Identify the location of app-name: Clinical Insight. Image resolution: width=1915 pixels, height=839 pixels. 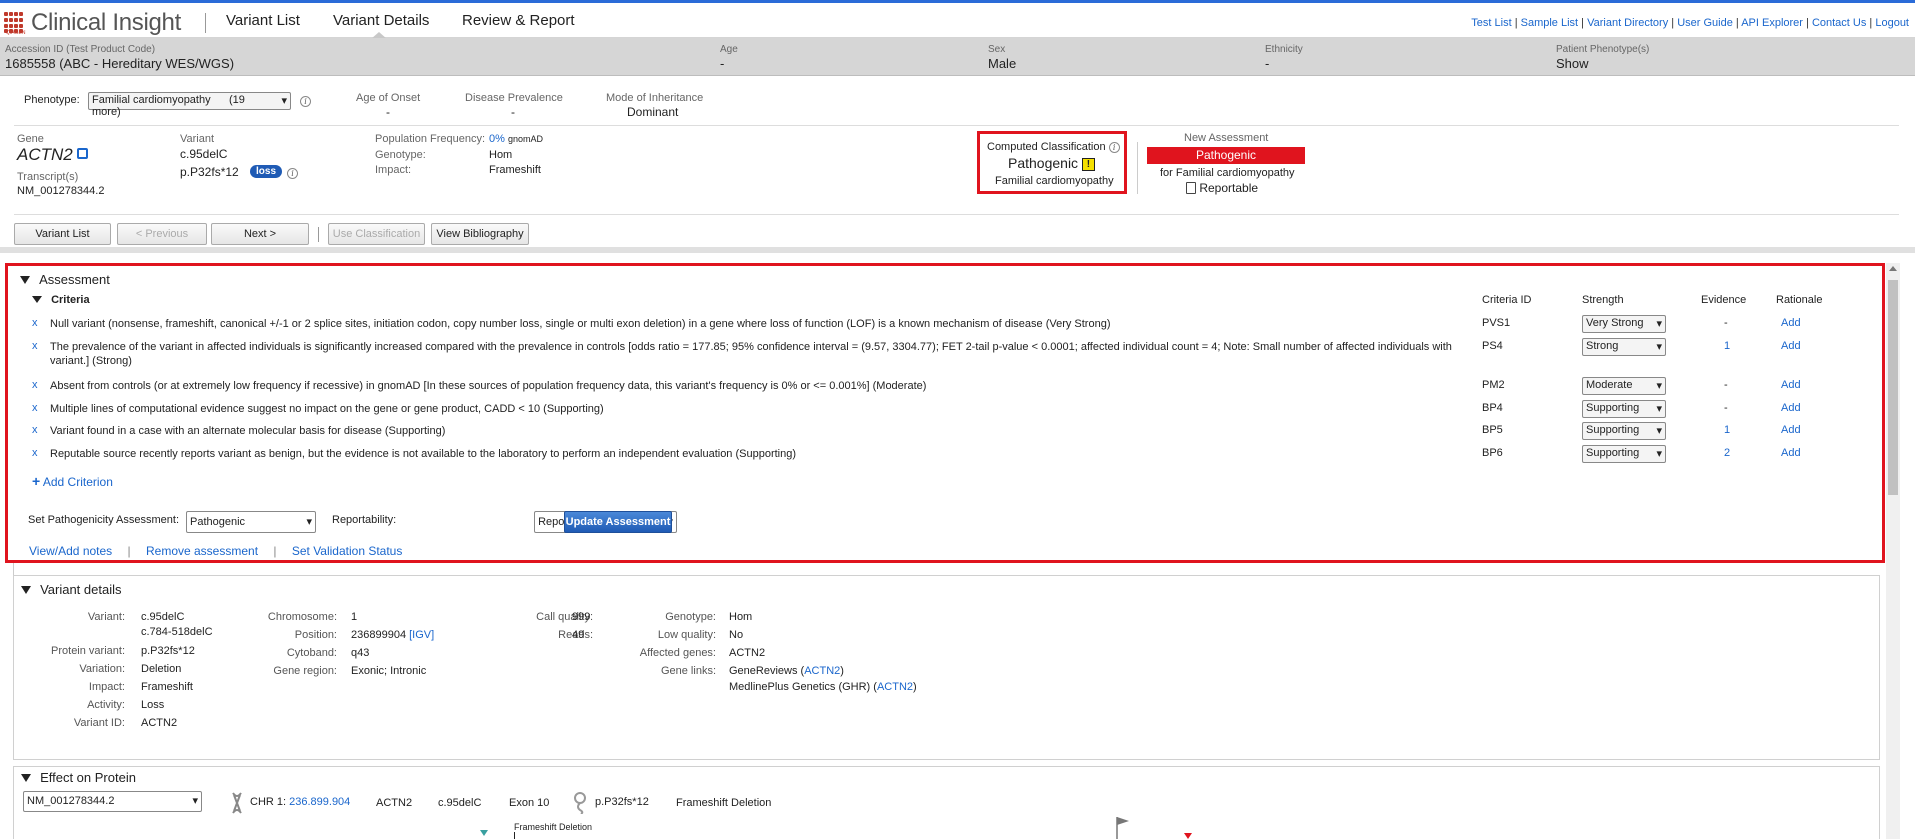
(106, 22).